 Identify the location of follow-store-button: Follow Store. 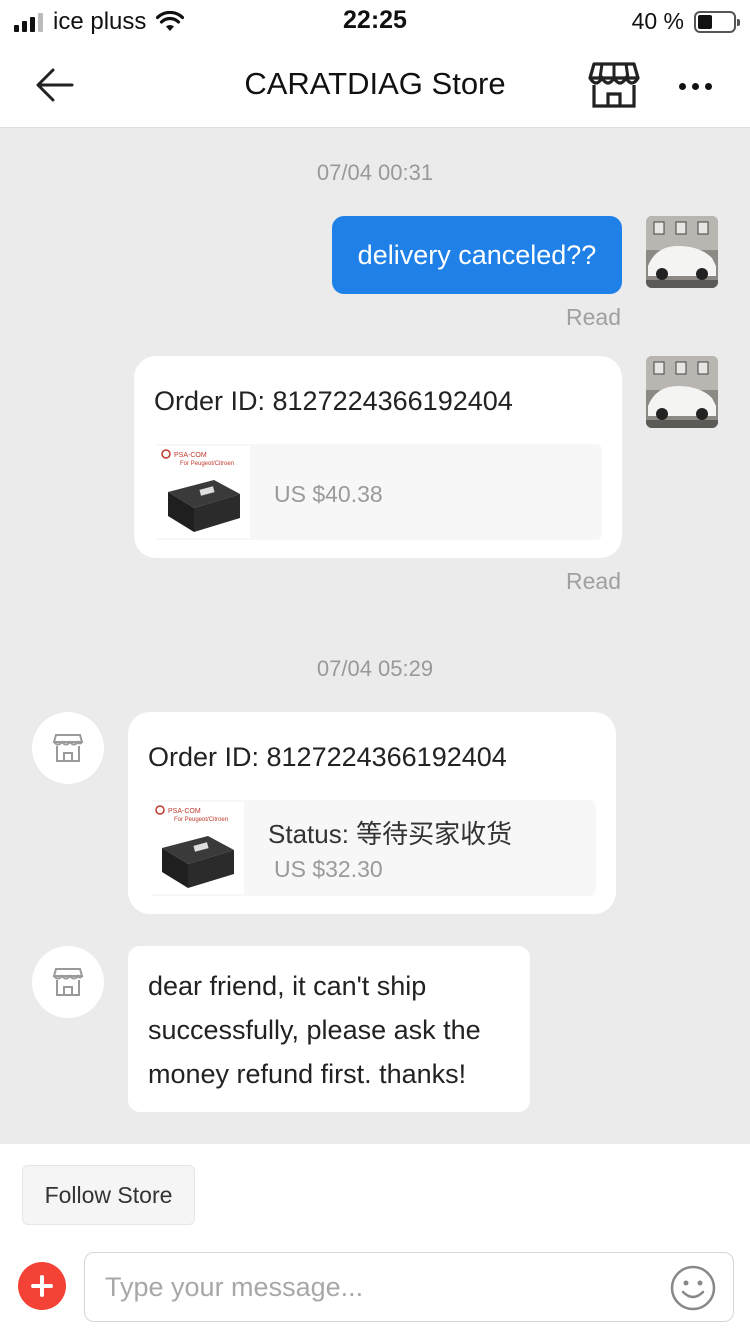
(108, 1195).